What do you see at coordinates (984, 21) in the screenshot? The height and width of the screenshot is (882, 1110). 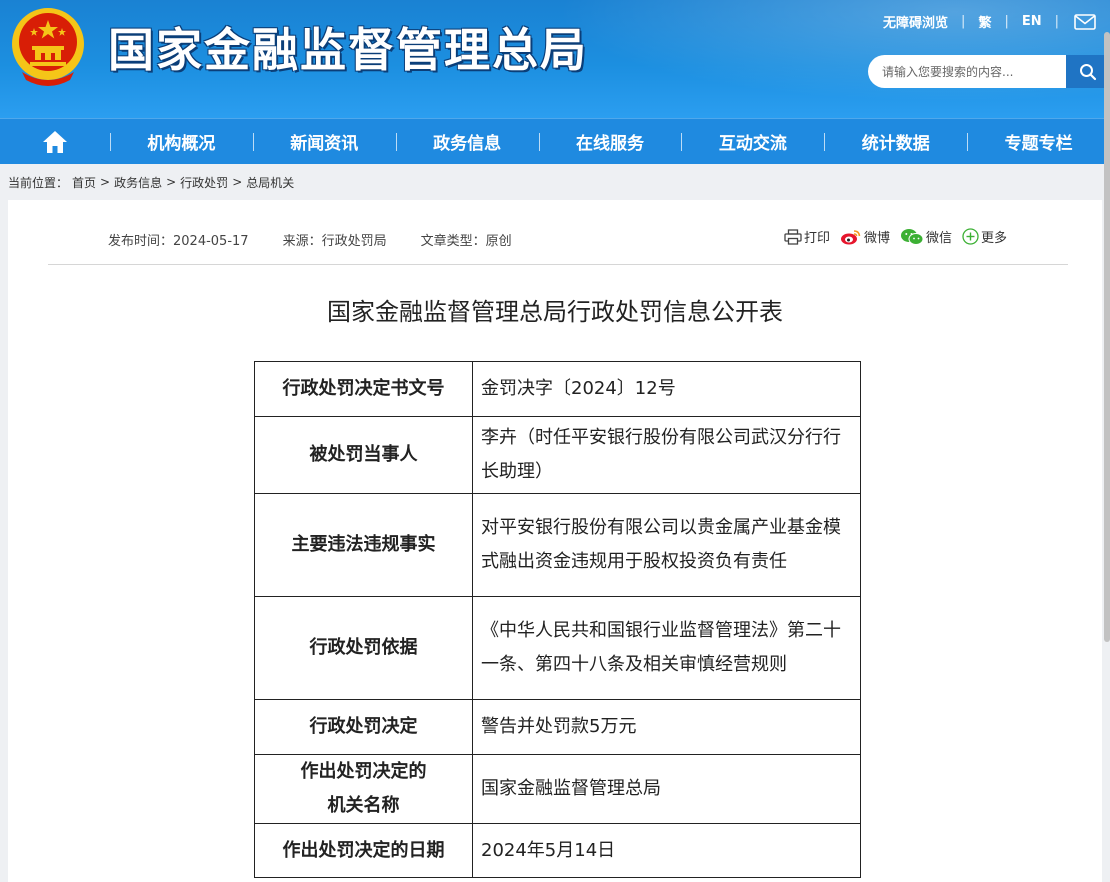 I see `traditional-chinese-link: 繁` at bounding box center [984, 21].